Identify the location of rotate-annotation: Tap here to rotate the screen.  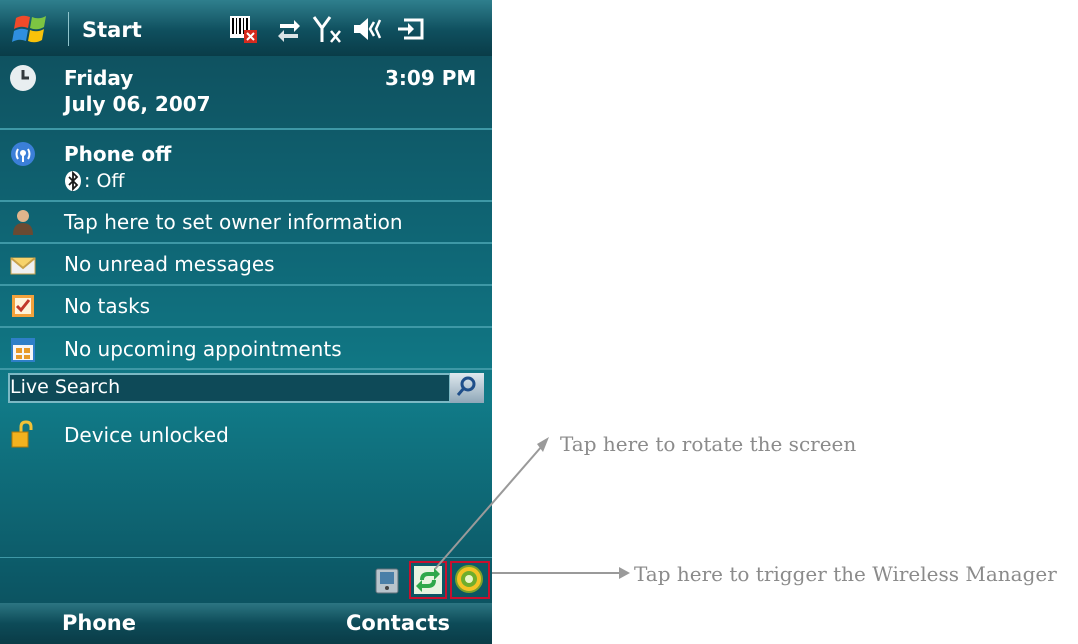
(708, 444).